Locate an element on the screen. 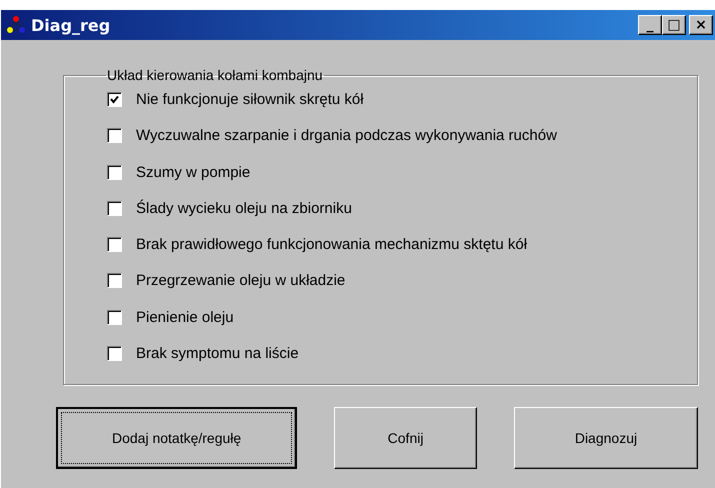 The image size is (715, 488). checkbox-label: Wyczuwalne szarpanie i drgania podczas wykonywania ruchów is located at coordinates (346, 135).